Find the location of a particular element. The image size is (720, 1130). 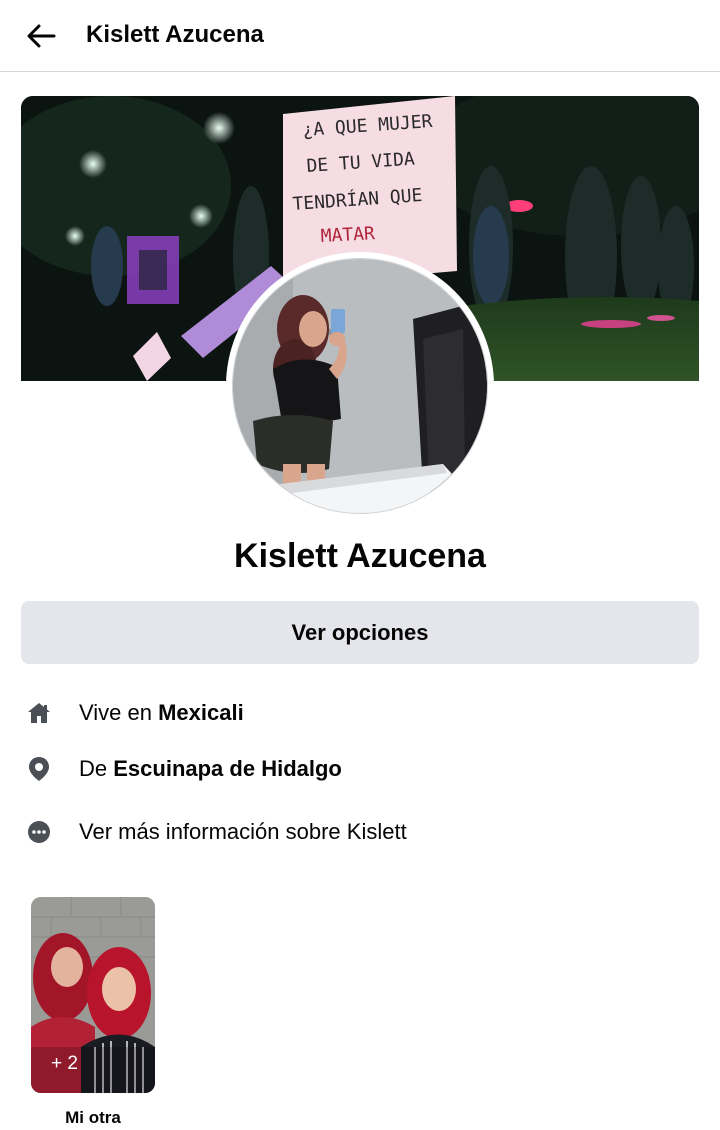

from-value: Escuinapa de Hidalgo is located at coordinates (227, 768).